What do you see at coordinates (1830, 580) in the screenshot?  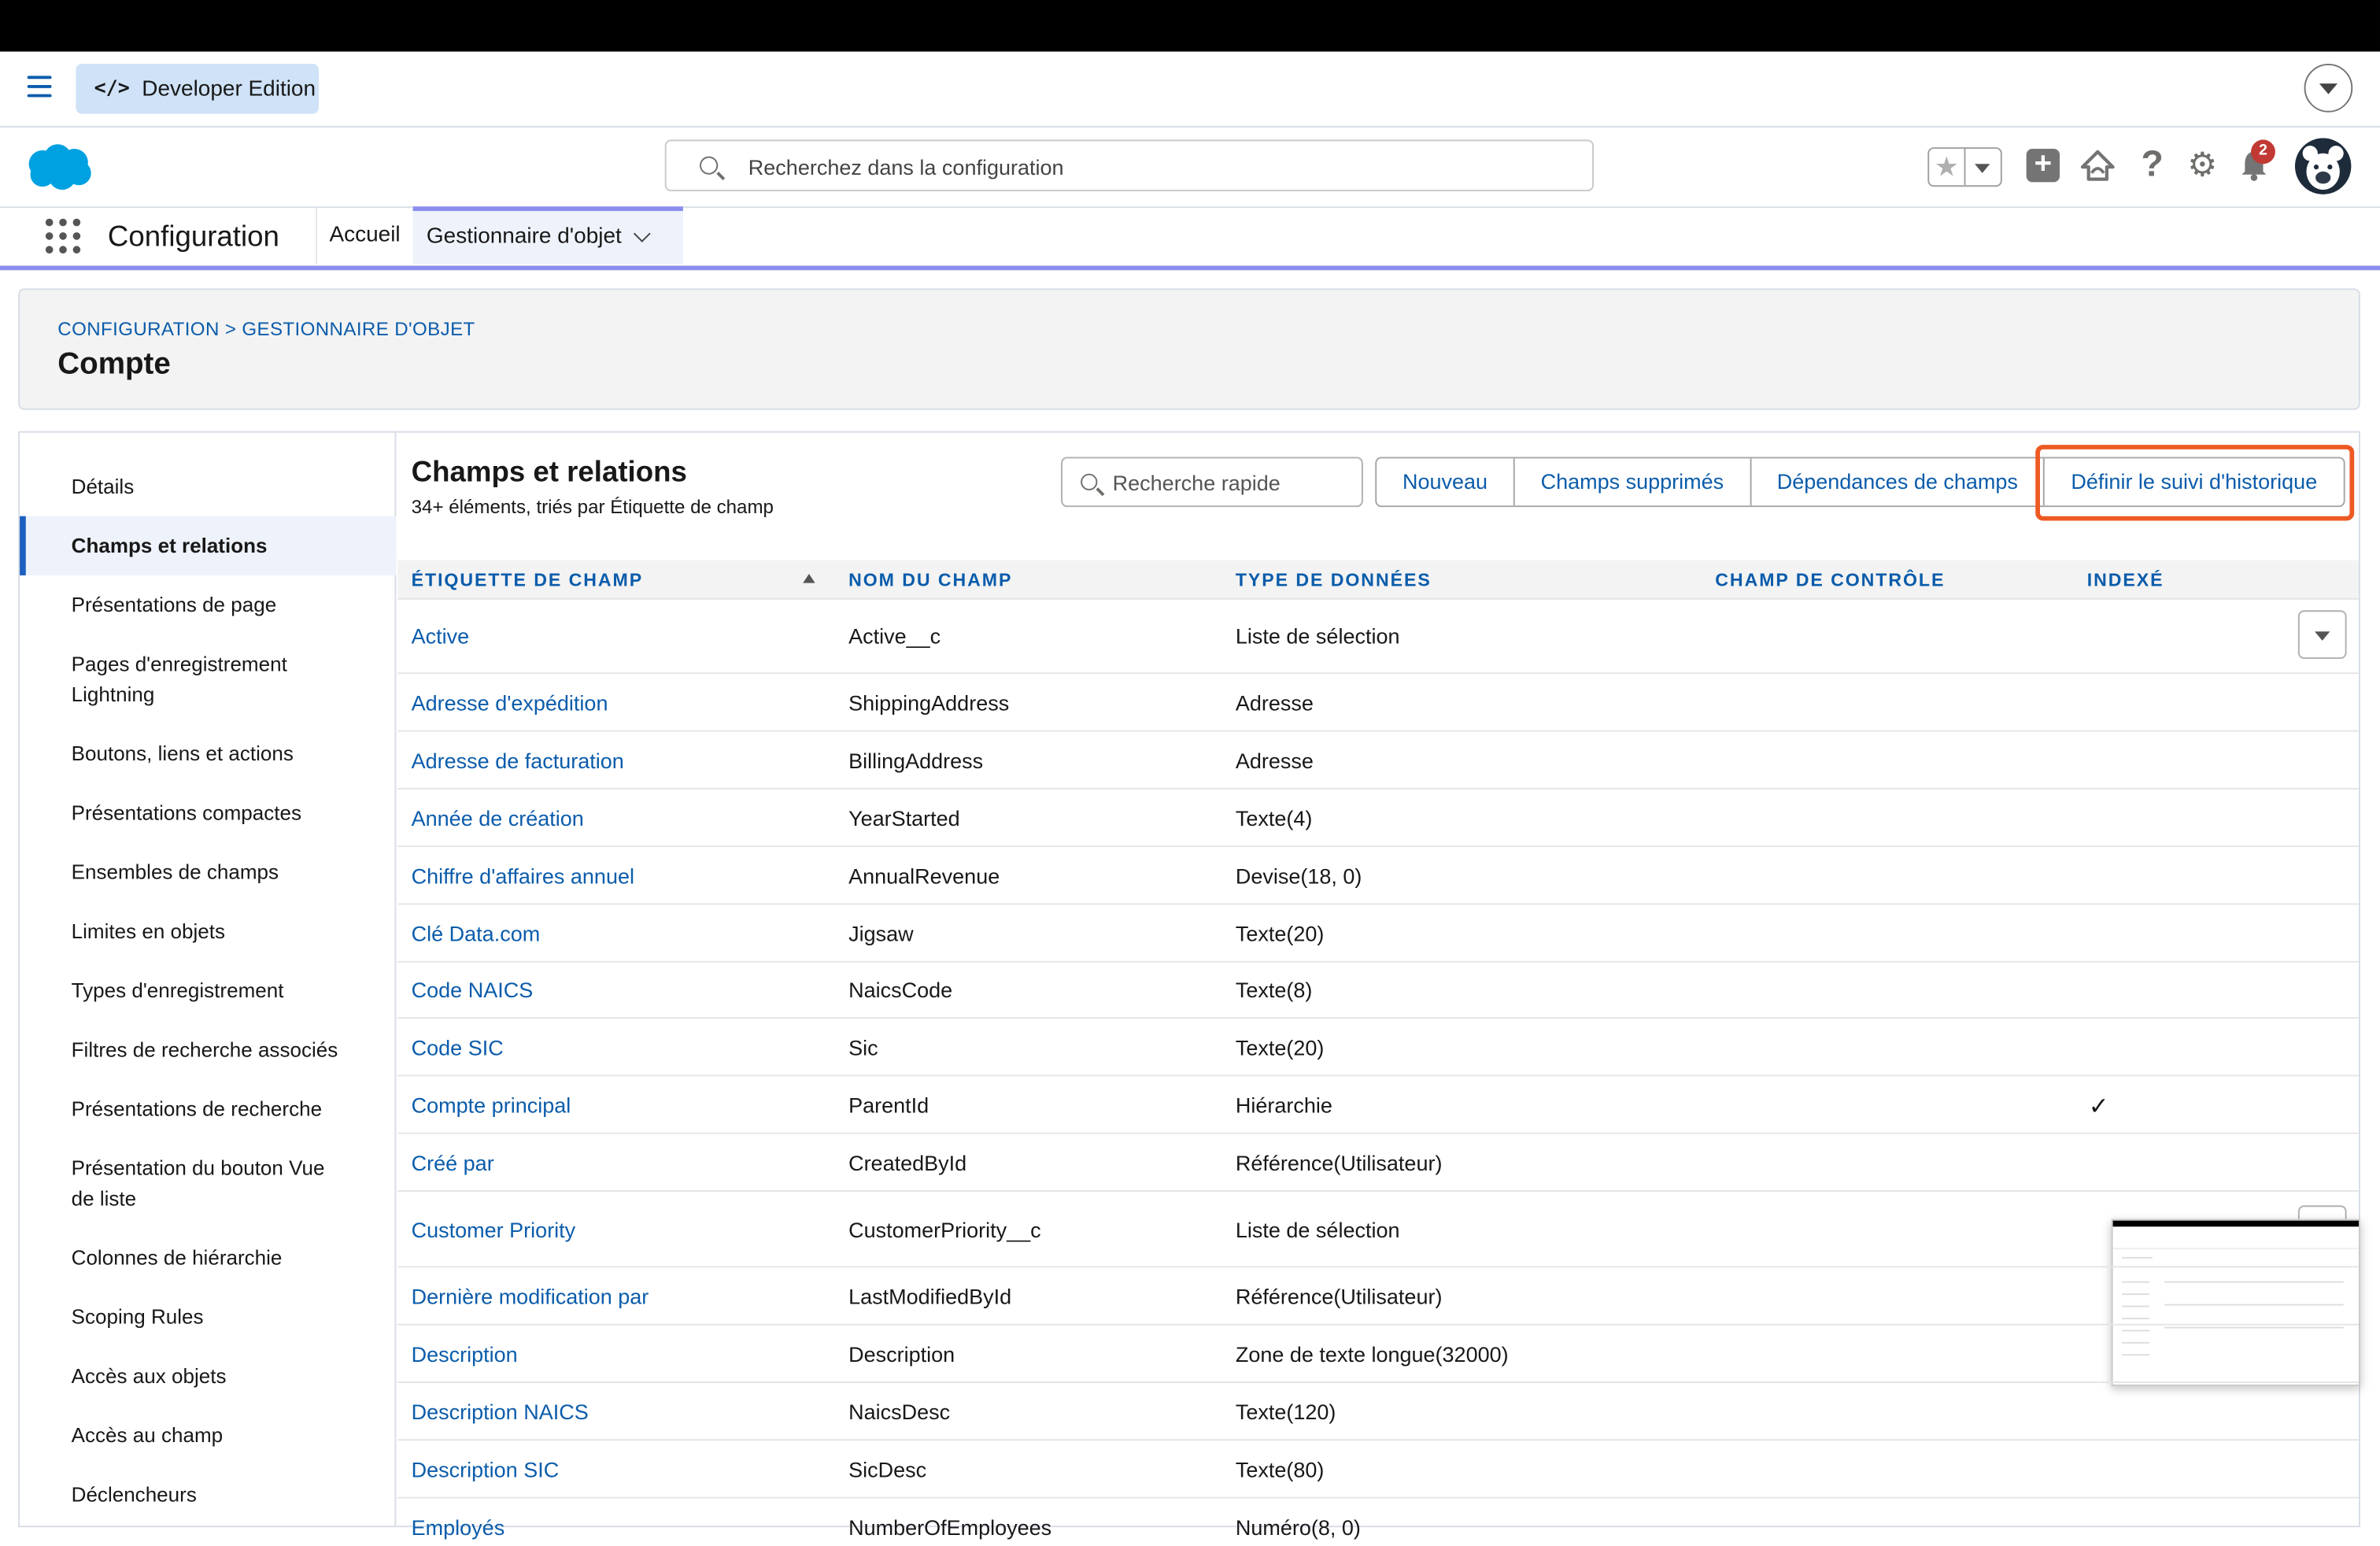 I see `column-header-controlling-field: CHAMP DE CONTRÔLE` at bounding box center [1830, 580].